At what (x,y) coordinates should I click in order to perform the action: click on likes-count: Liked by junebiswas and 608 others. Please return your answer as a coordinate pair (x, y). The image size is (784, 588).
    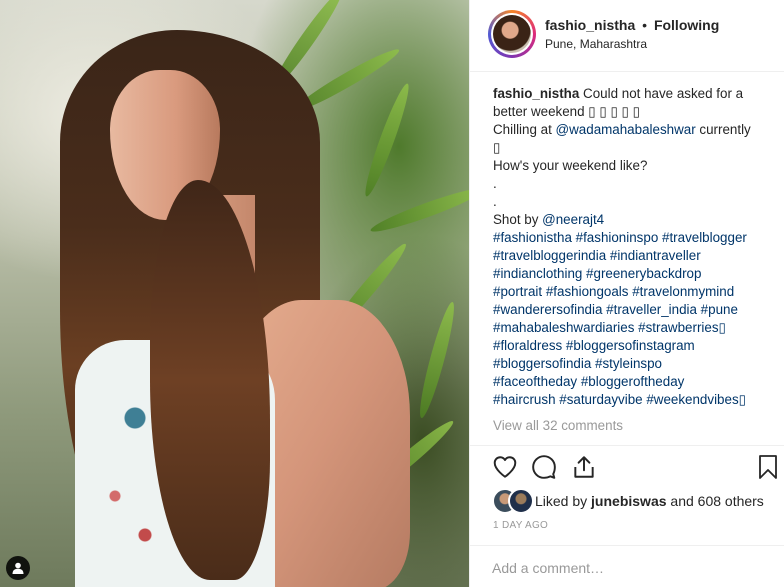
    Looking at the image, I should click on (649, 501).